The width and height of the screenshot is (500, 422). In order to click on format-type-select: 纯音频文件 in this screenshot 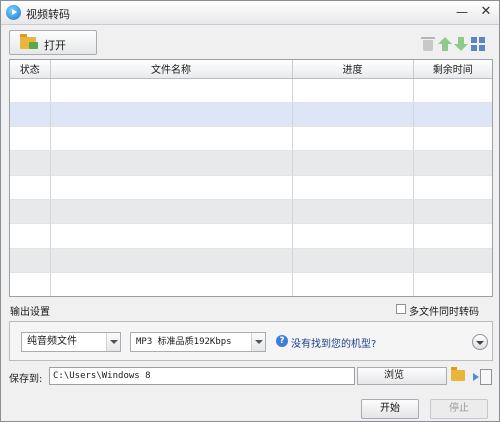, I will do `click(71, 342)`.